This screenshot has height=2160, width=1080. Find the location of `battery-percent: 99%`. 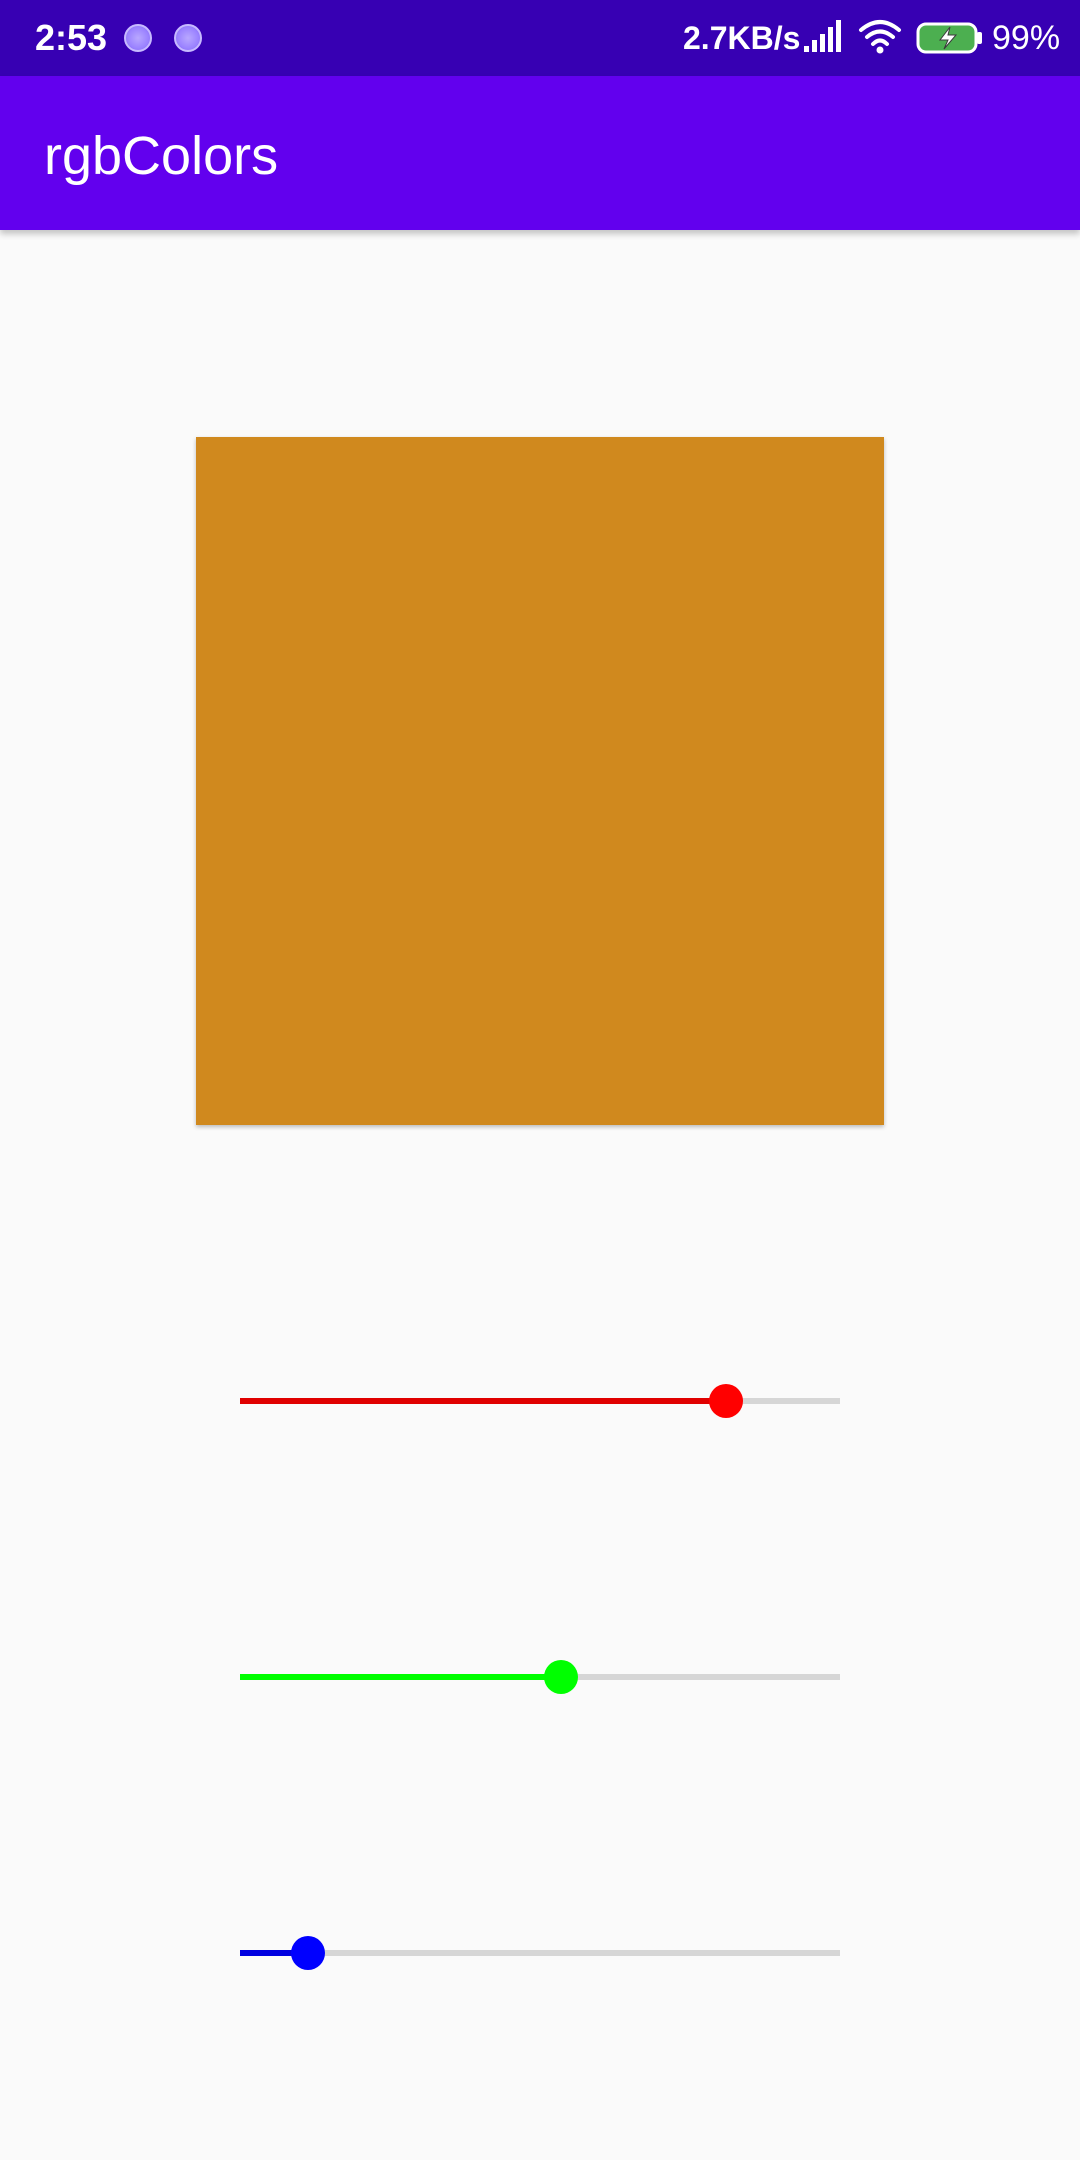

battery-percent: 99% is located at coordinates (1026, 38).